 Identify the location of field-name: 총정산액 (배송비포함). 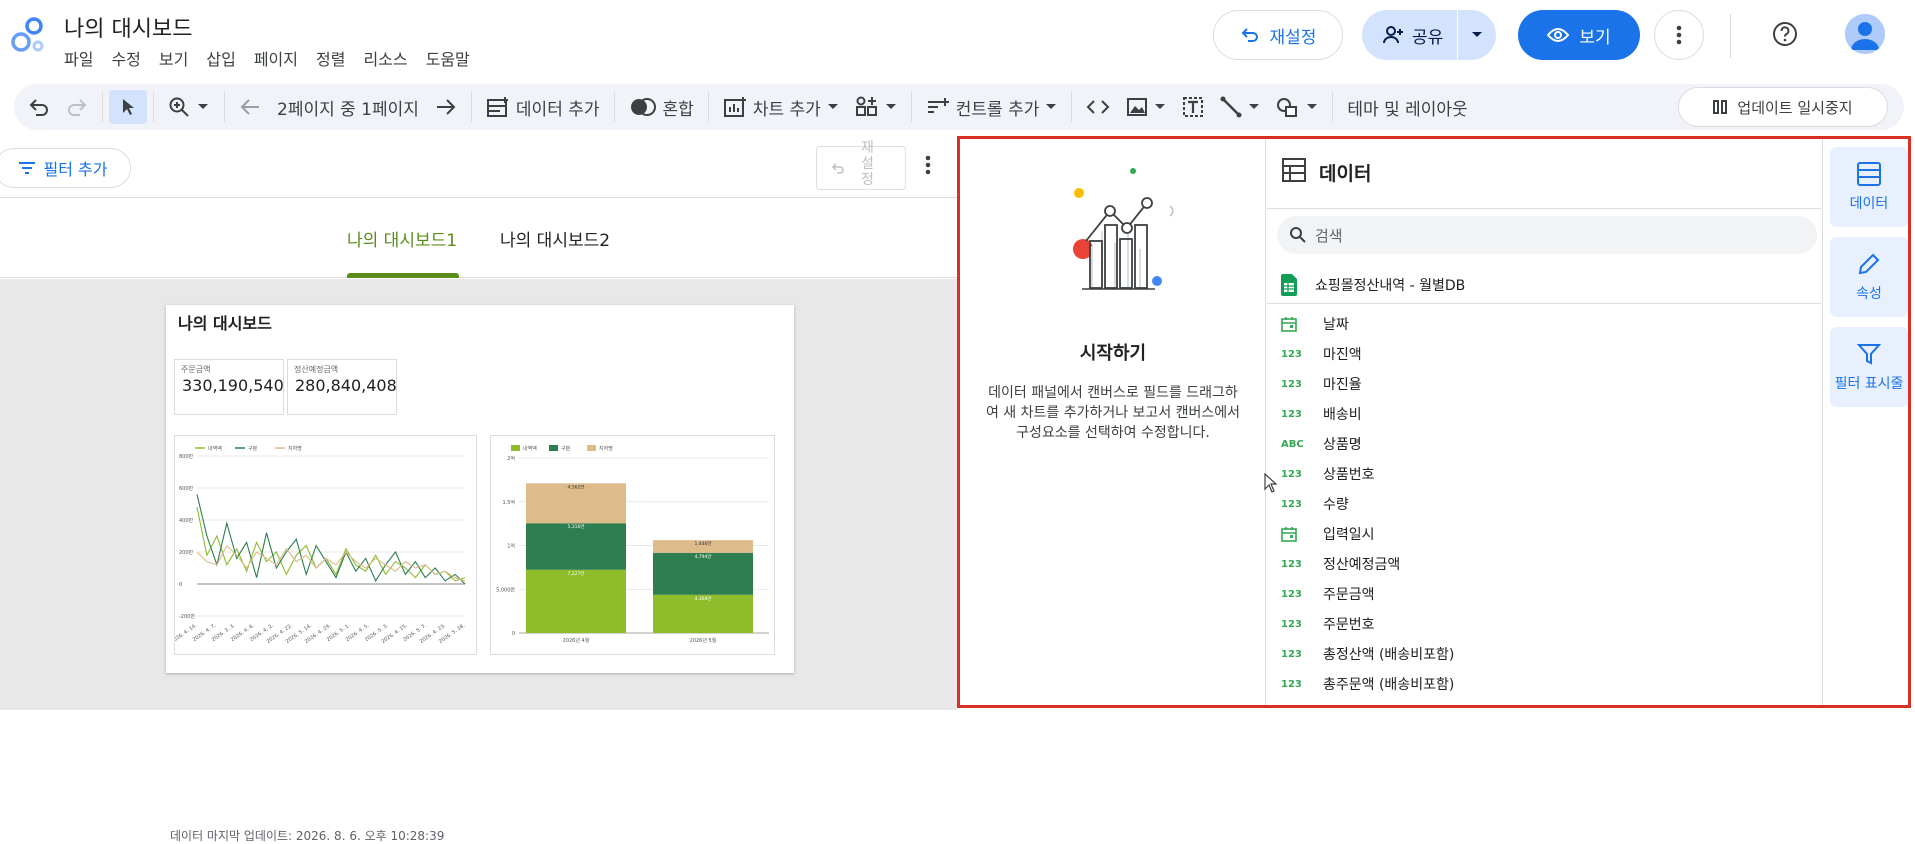
(1389, 655).